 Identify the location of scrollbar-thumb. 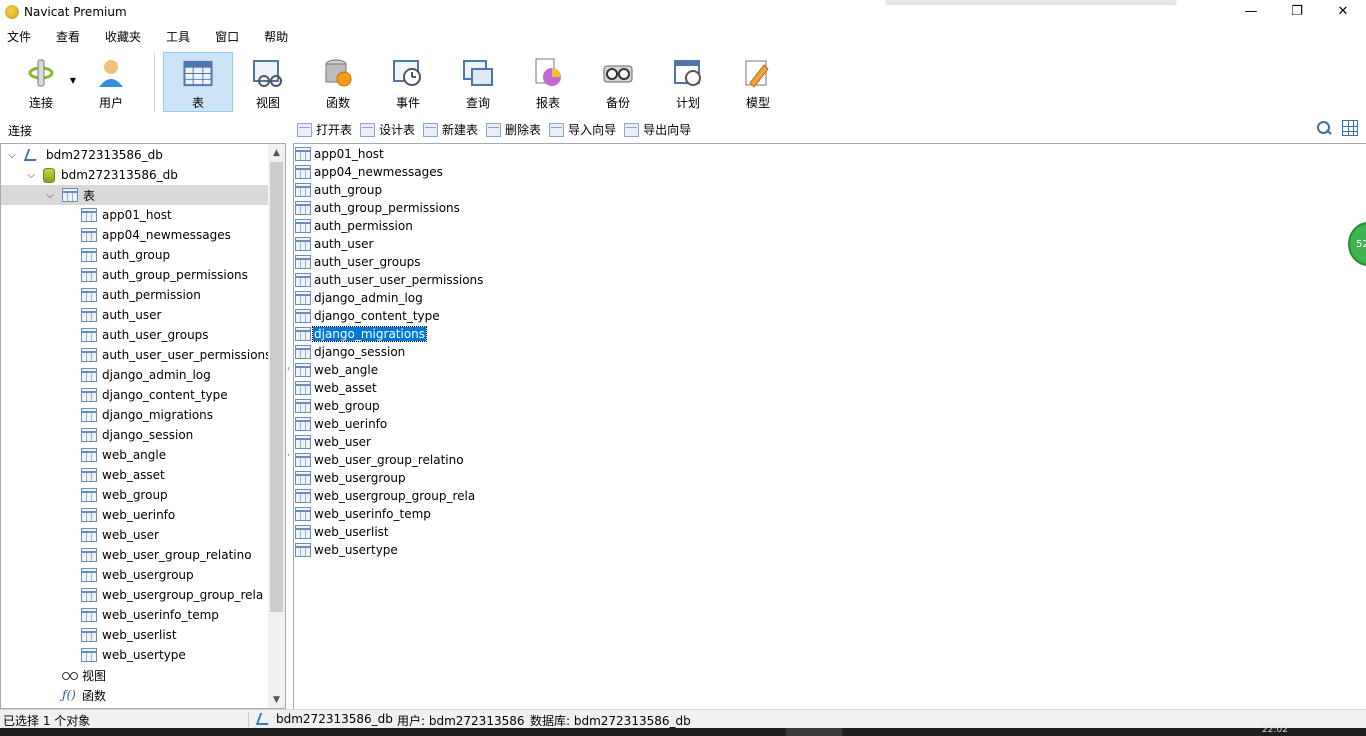
(276, 387).